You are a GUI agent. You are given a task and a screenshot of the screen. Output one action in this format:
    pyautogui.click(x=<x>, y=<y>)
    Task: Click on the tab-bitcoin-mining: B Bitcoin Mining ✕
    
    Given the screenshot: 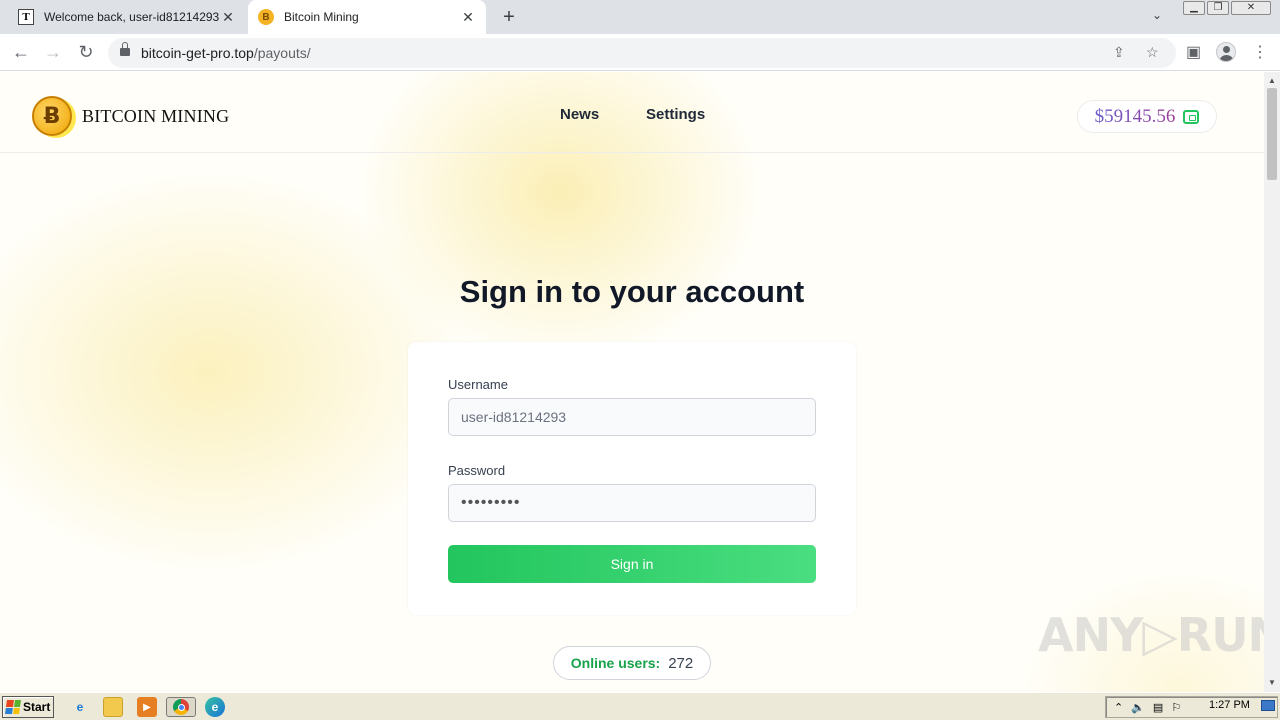 What is the action you would take?
    pyautogui.click(x=367, y=17)
    